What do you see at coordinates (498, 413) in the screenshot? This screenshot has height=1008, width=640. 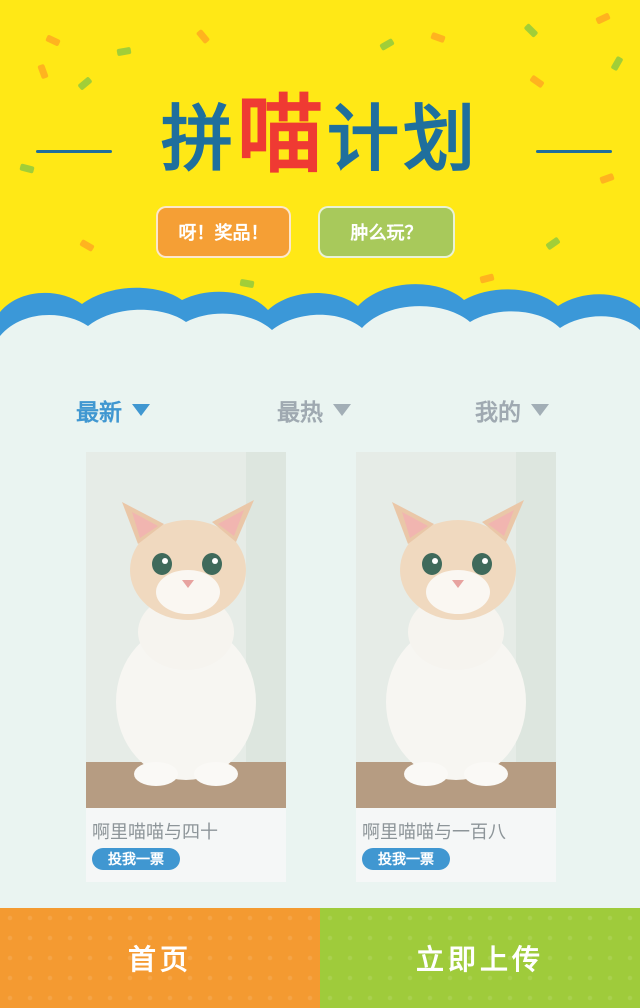 I see `tab-label: 我的` at bounding box center [498, 413].